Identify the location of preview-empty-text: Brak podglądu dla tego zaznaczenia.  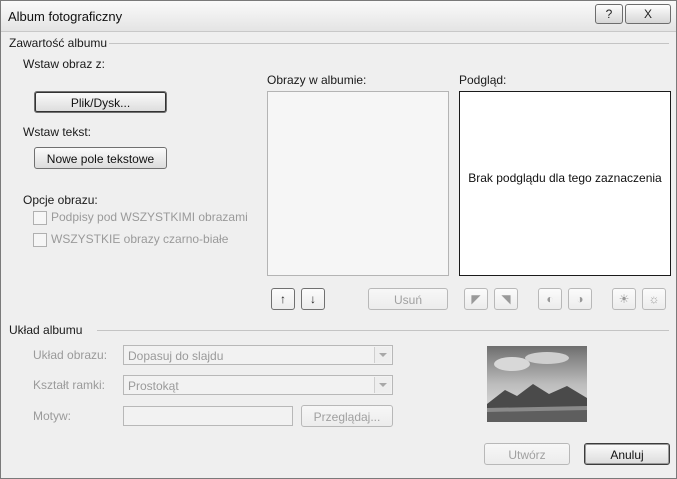
(565, 178).